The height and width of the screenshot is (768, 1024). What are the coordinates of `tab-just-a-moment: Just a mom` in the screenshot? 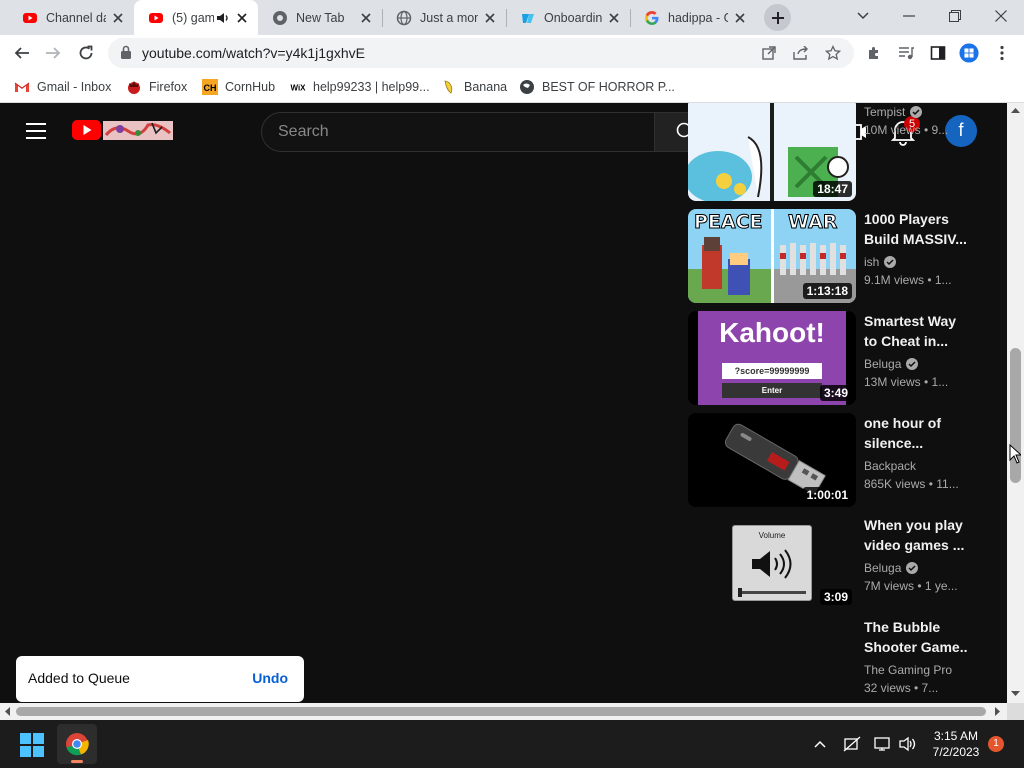 It's located at (444, 17).